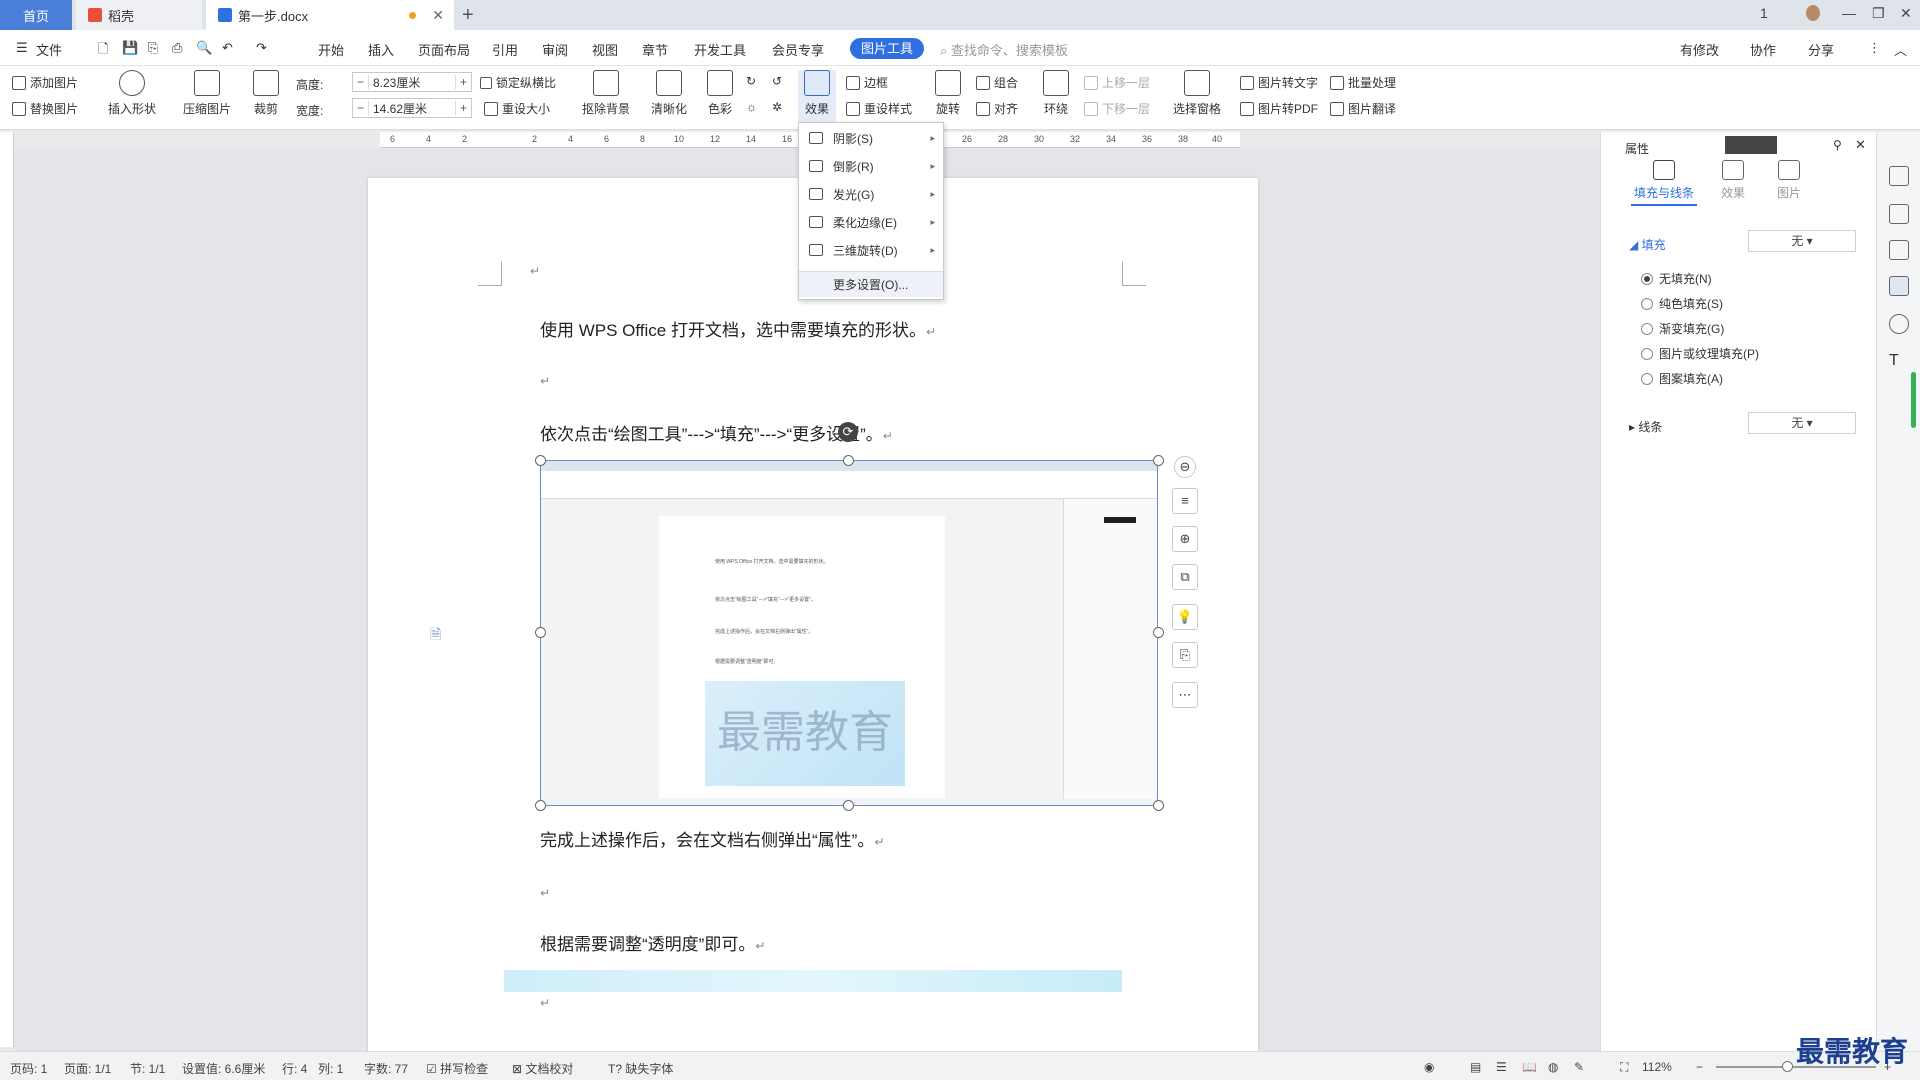 The image size is (1920, 1080). What do you see at coordinates (751, 107) in the screenshot?
I see `brightness-icon: ☼` at bounding box center [751, 107].